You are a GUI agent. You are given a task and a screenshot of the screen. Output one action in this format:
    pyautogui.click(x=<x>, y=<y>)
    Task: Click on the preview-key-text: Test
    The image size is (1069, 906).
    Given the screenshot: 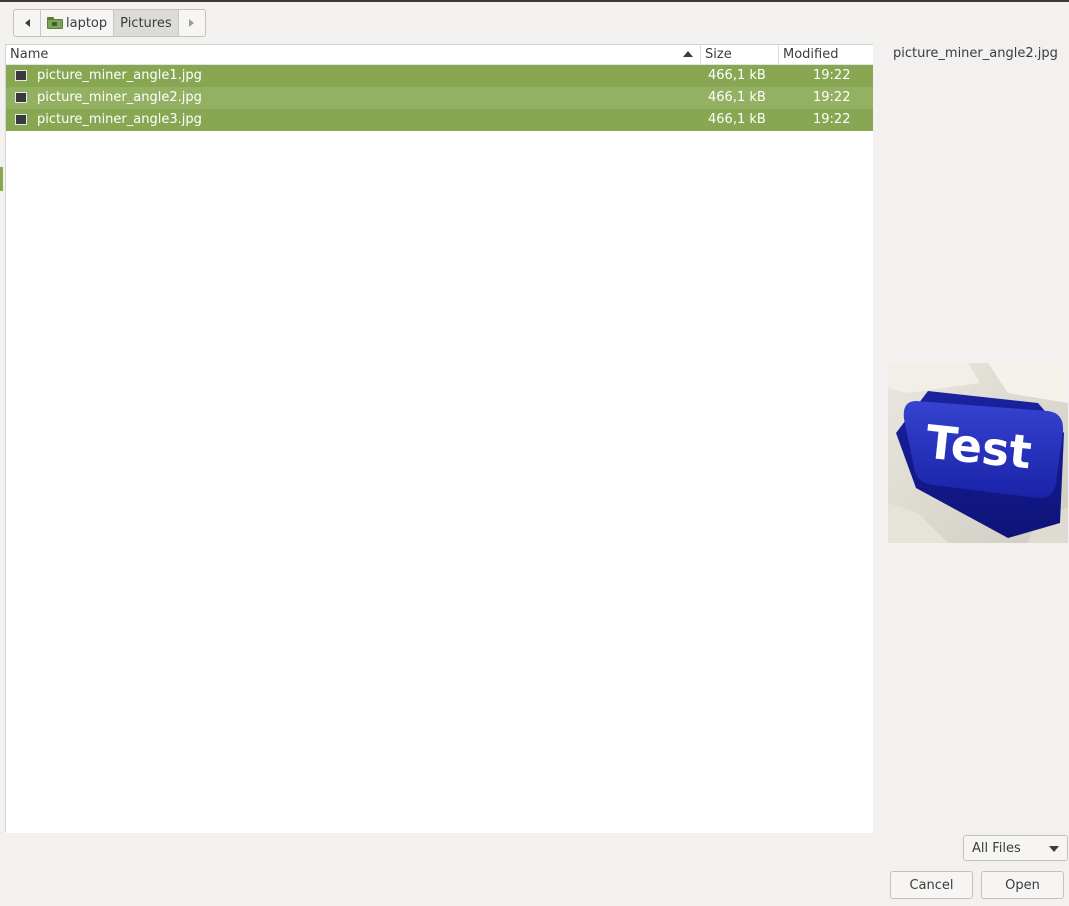 What is the action you would take?
    pyautogui.click(x=978, y=447)
    